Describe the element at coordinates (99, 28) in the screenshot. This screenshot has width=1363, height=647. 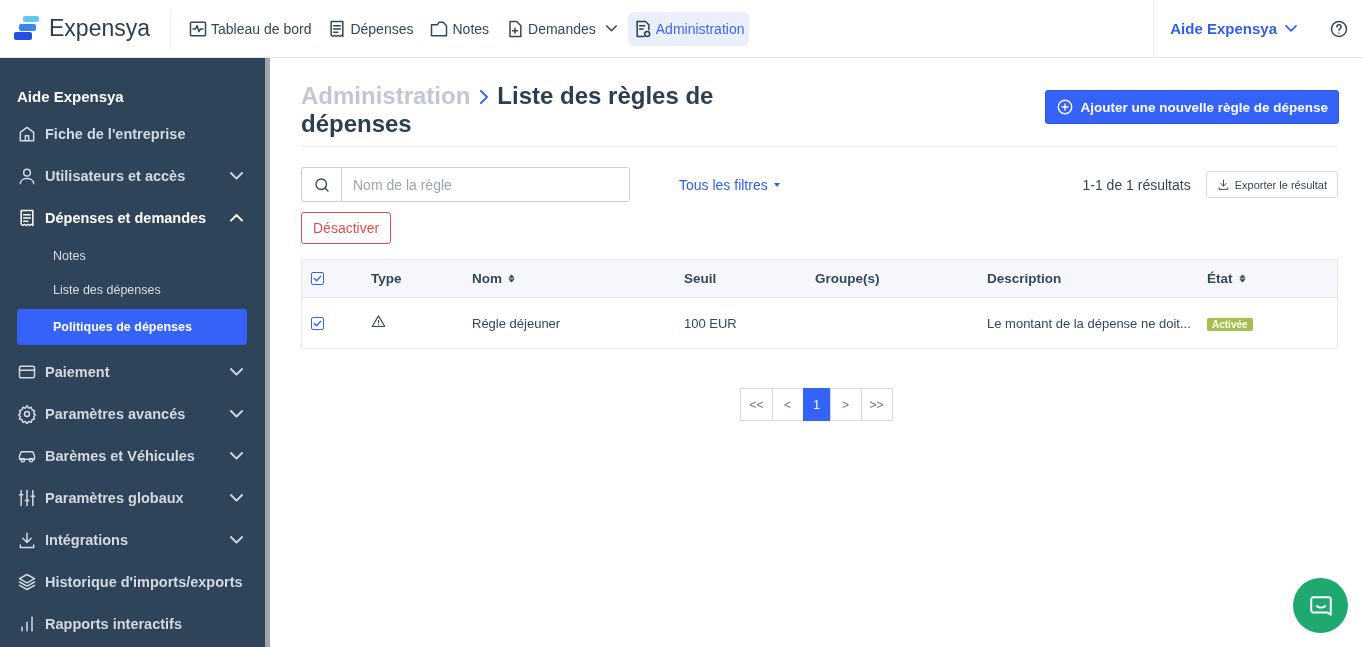
I see `logo-text: Expensya` at that location.